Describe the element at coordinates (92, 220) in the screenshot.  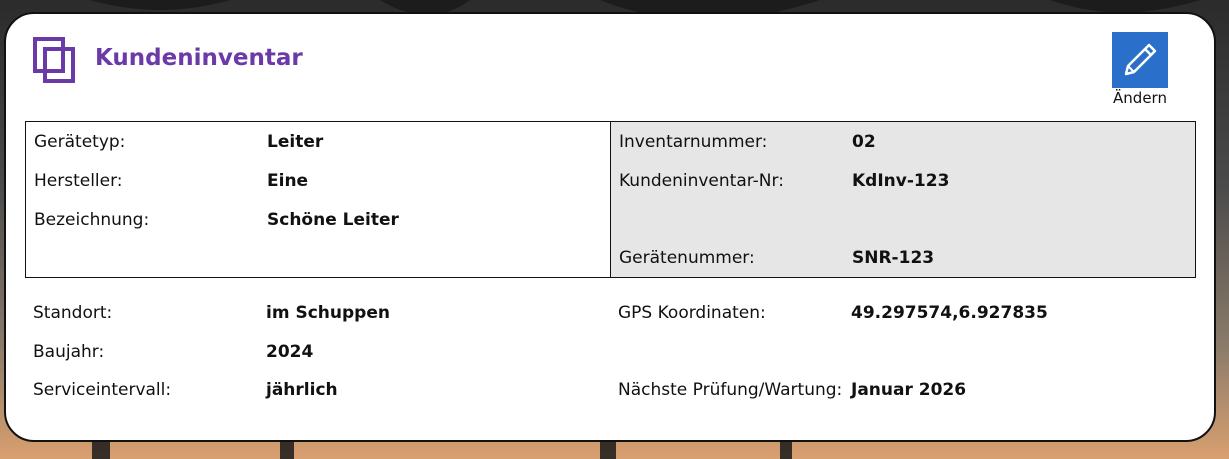
I see `designation-label: Bezeichnung:` at that location.